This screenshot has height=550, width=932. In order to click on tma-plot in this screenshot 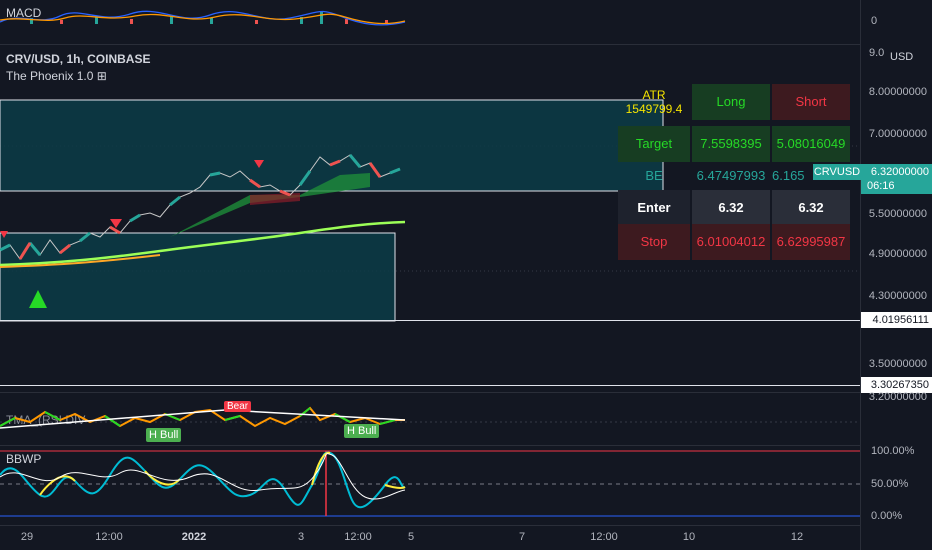, I will do `click(430, 417)`.